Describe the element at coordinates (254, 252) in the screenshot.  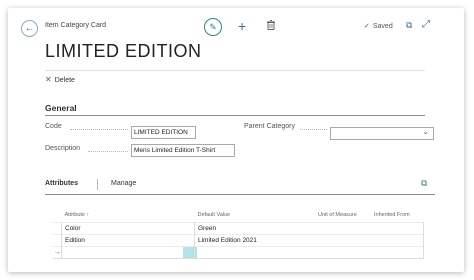
I see `default-value-cell` at that location.